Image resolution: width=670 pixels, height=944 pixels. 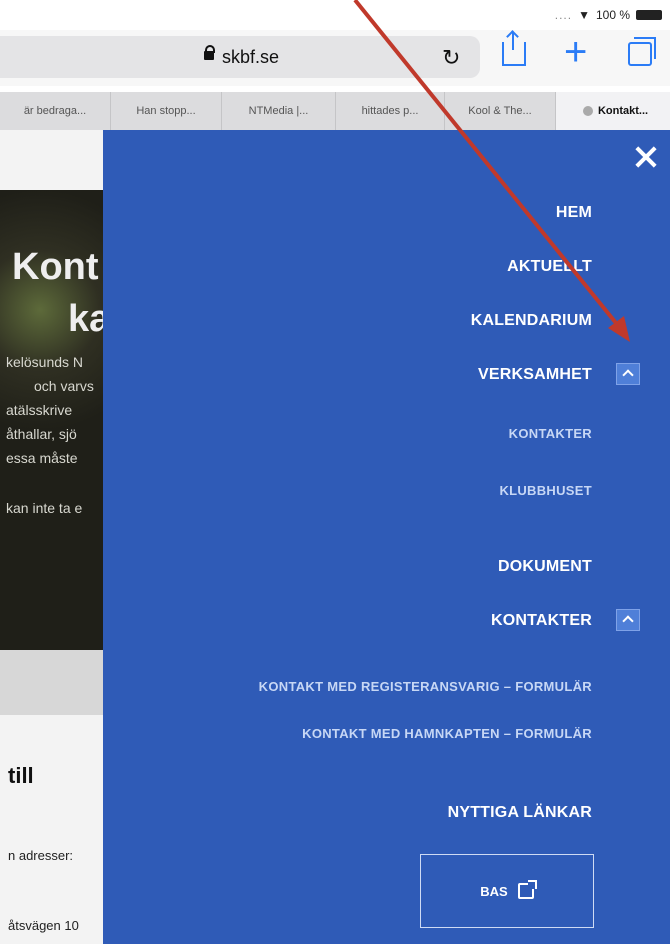 I want to click on nav-item-dokument: DOKUMENT, so click(x=545, y=567).